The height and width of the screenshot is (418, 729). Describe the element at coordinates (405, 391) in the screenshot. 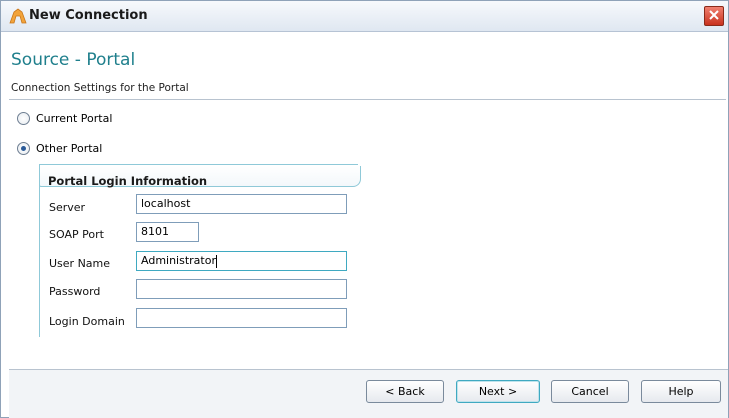

I see `back-button: < Back` at that location.